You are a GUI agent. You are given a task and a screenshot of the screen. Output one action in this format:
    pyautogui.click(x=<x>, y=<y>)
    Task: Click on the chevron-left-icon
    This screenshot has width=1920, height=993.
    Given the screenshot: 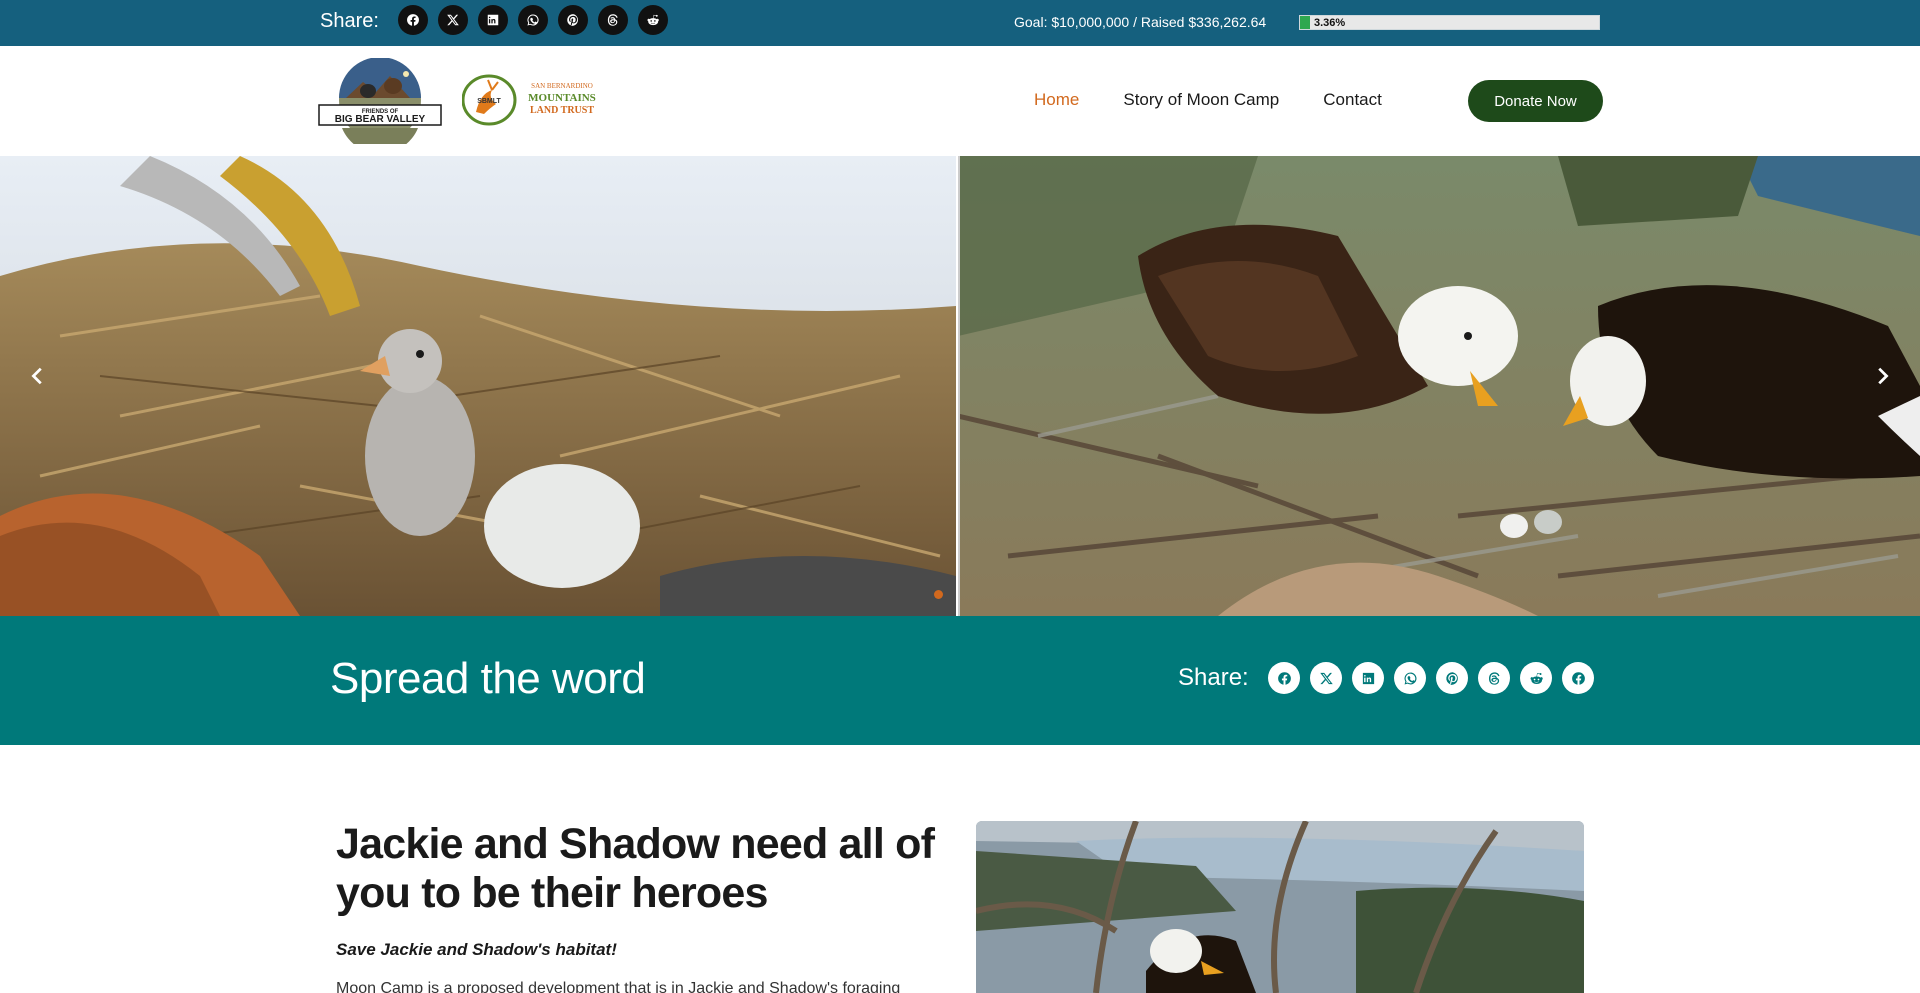 What is the action you would take?
    pyautogui.click(x=36, y=376)
    